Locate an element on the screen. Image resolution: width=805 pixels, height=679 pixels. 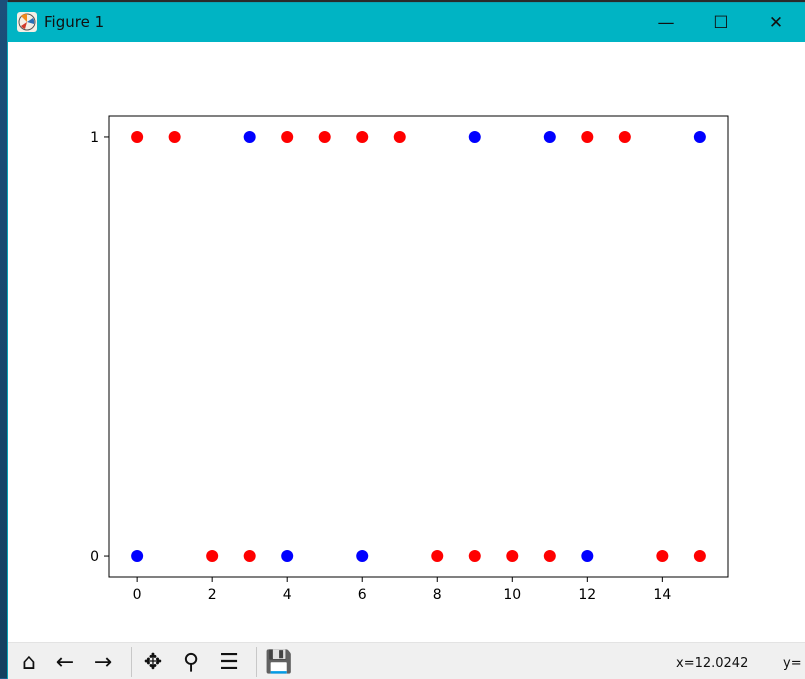
desktop-background is located at coordinates (4, 339).